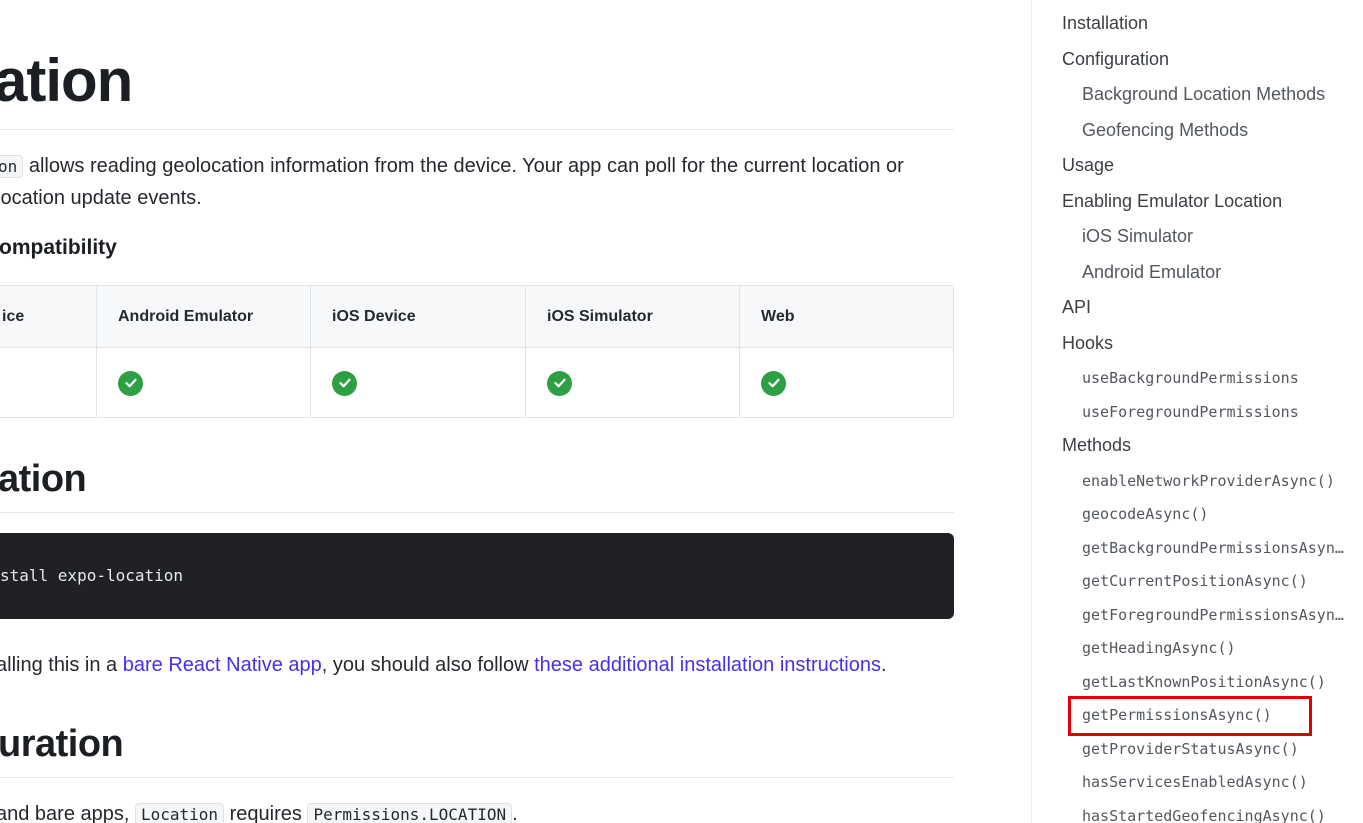  Describe the element at coordinates (101, 198) in the screenshot. I see `intro-line-2: location update events.` at that location.